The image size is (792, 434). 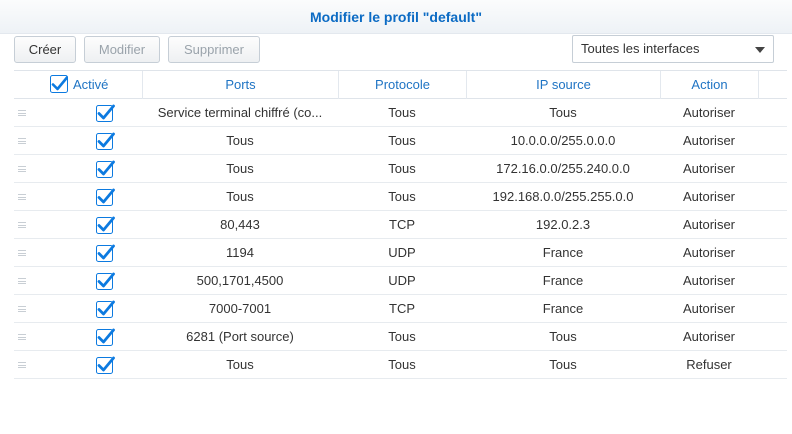 I want to click on table-row: 80,443 TCP 192.0.2.3 Autoriser, so click(x=400, y=225).